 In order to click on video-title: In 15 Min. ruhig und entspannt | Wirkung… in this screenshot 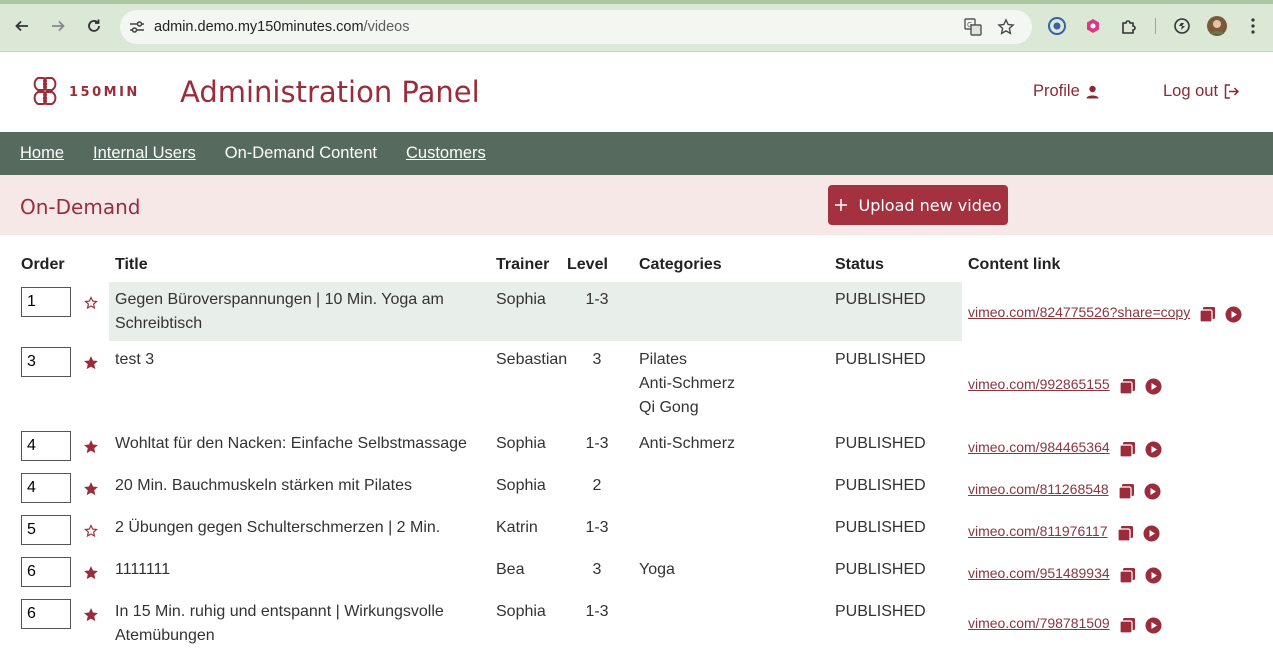, I will do `click(279, 611)`.